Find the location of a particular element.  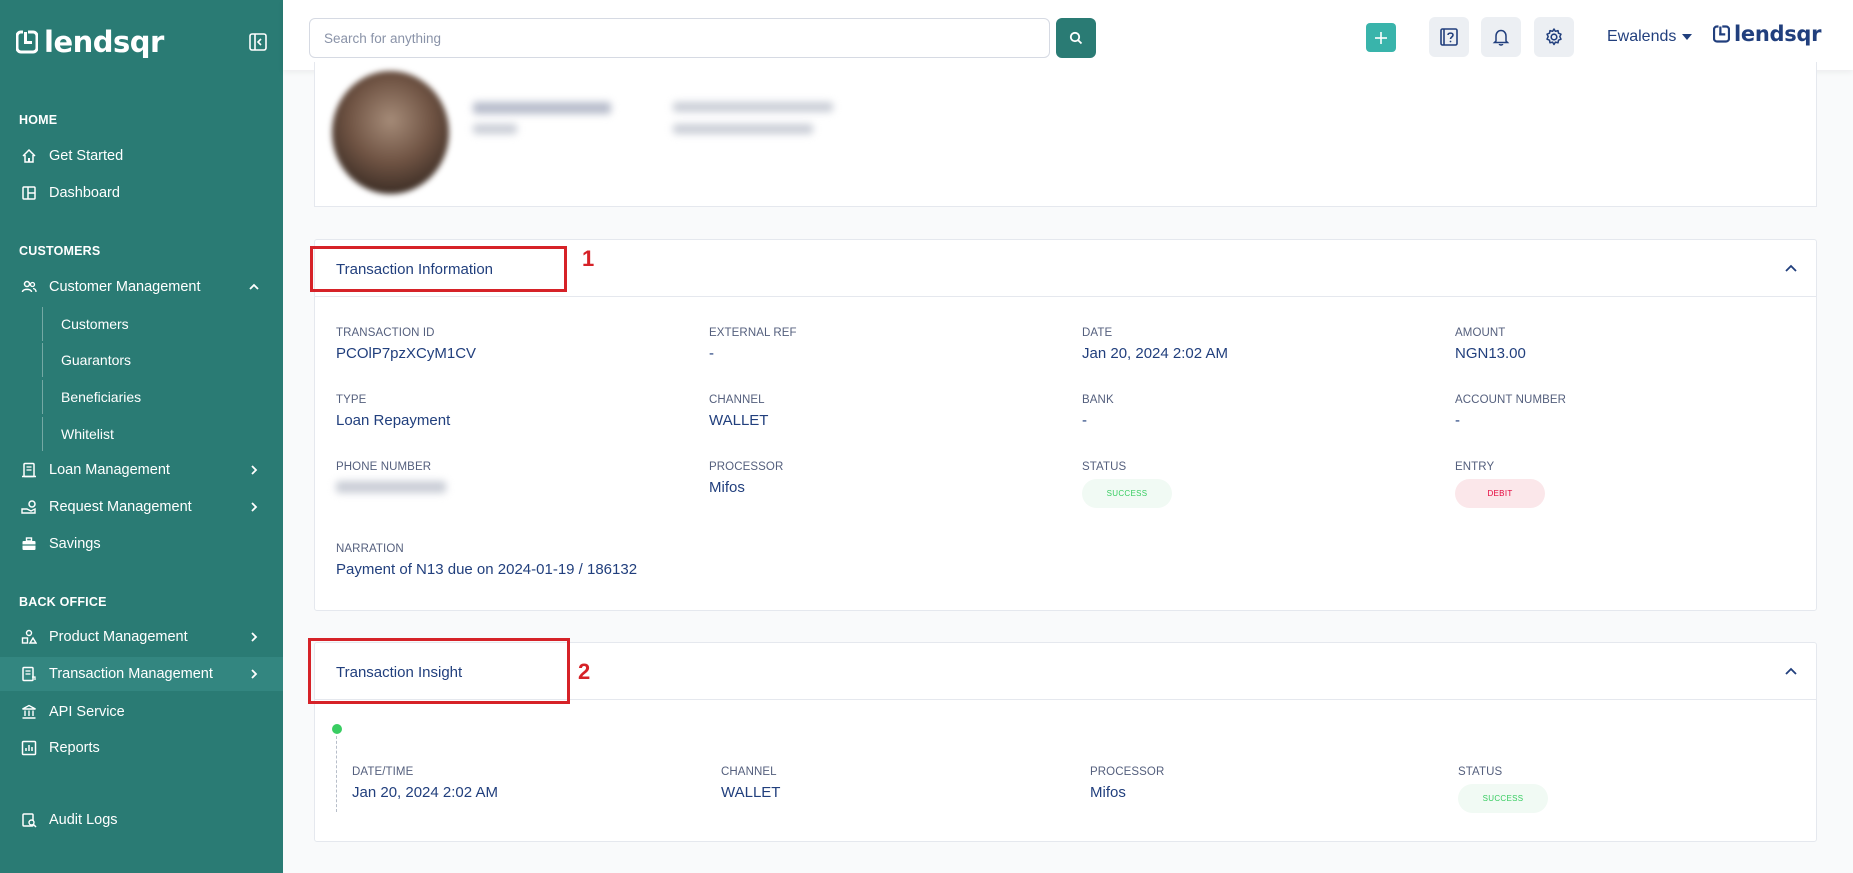

annotation-number-2: 2 is located at coordinates (584, 671).